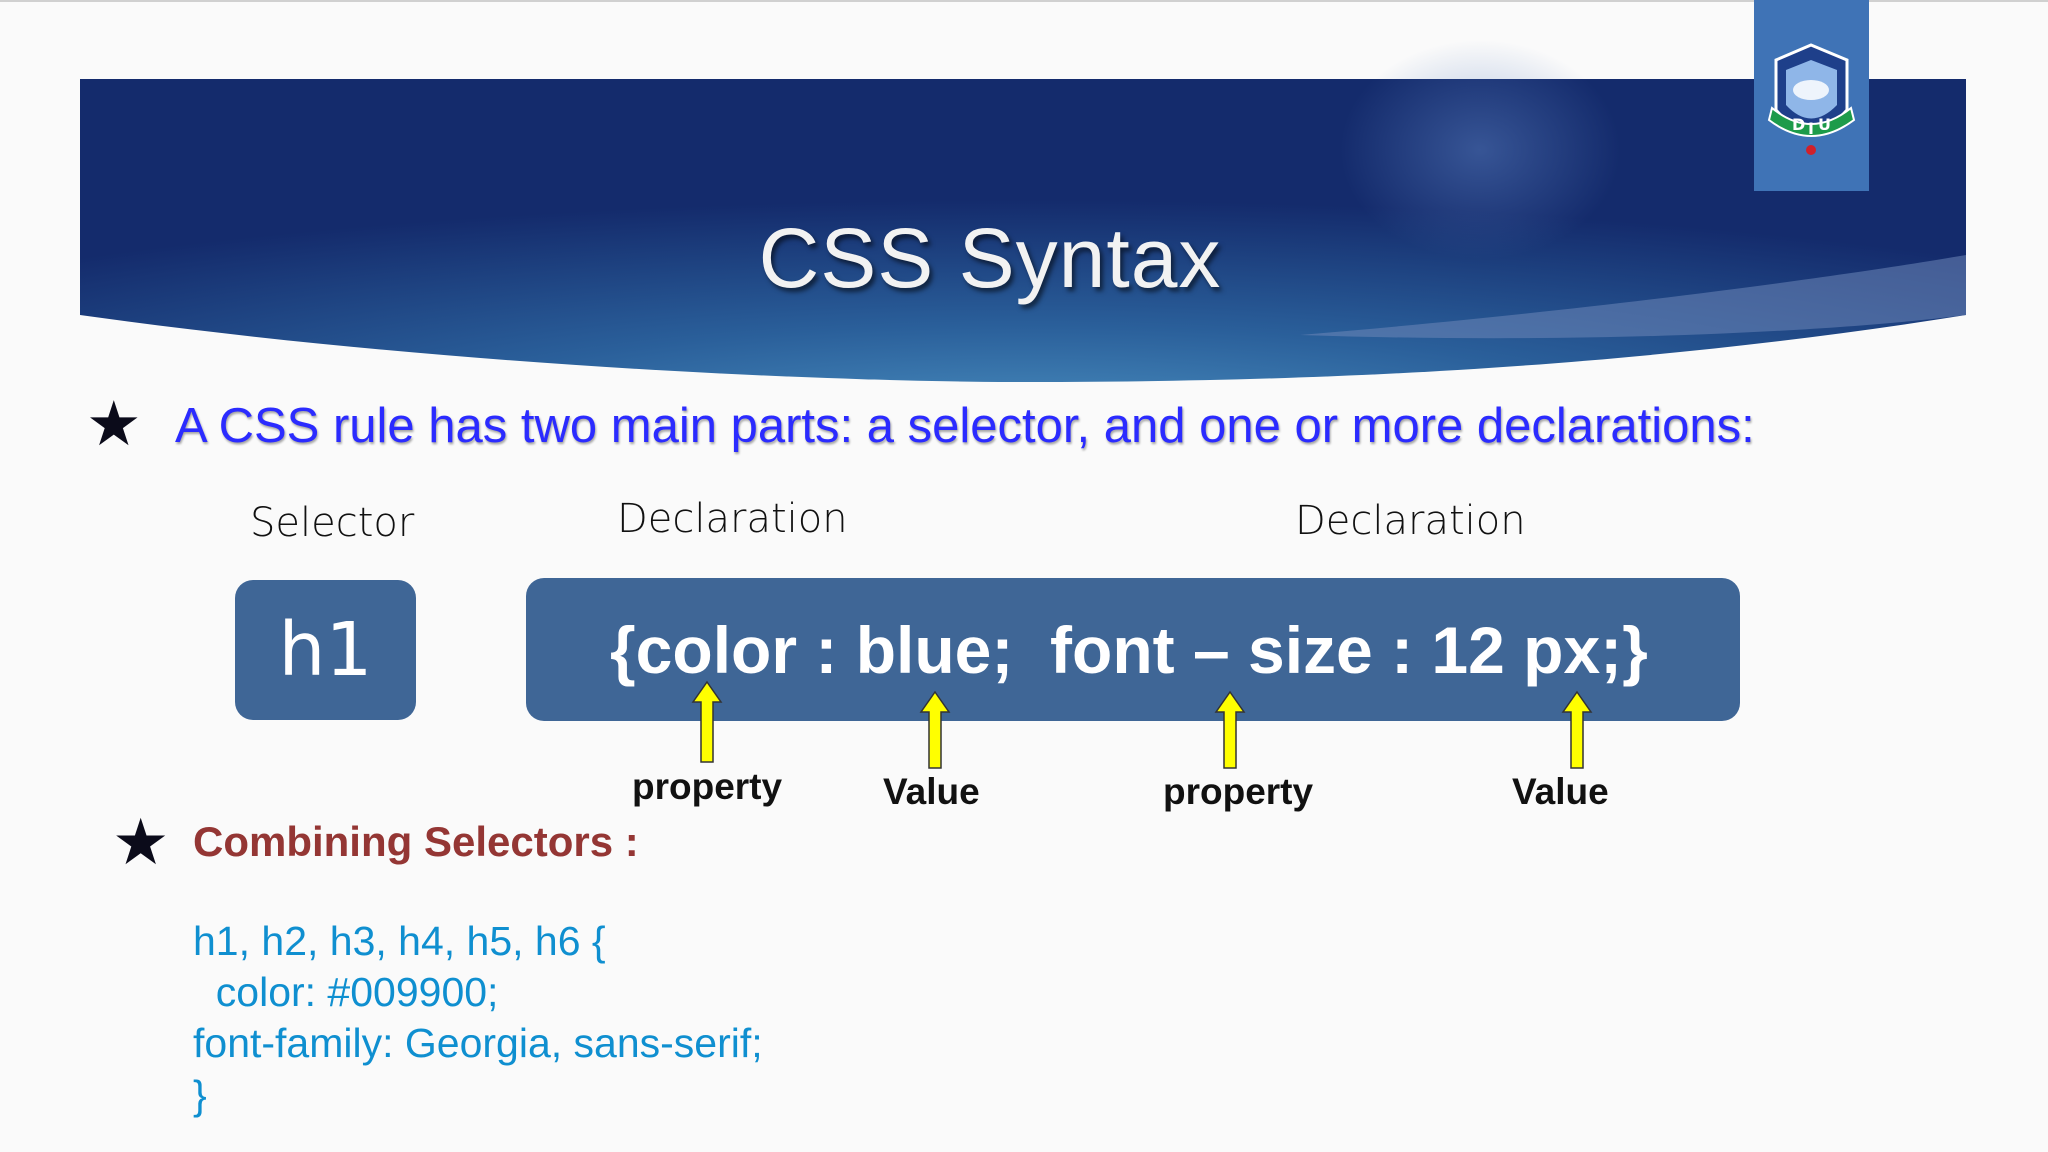 The width and height of the screenshot is (2048, 1152). I want to click on diu-logo: D I U, so click(1811, 95).